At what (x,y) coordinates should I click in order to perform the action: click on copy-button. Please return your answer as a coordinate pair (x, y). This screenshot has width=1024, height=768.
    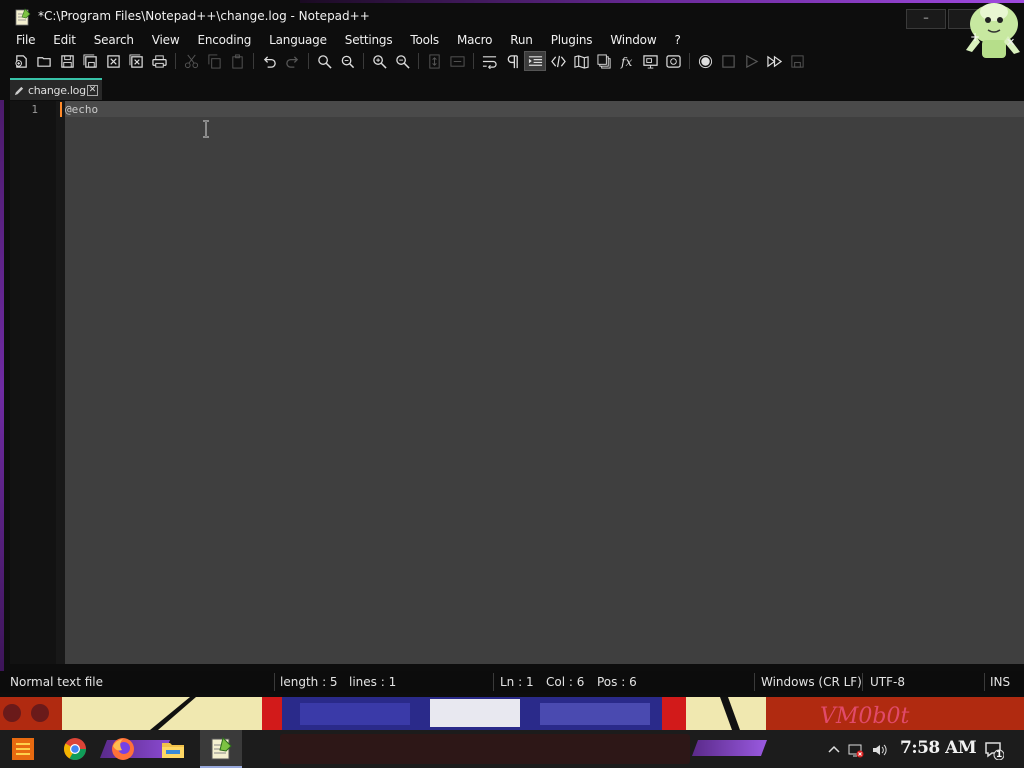
    Looking at the image, I should click on (214, 61).